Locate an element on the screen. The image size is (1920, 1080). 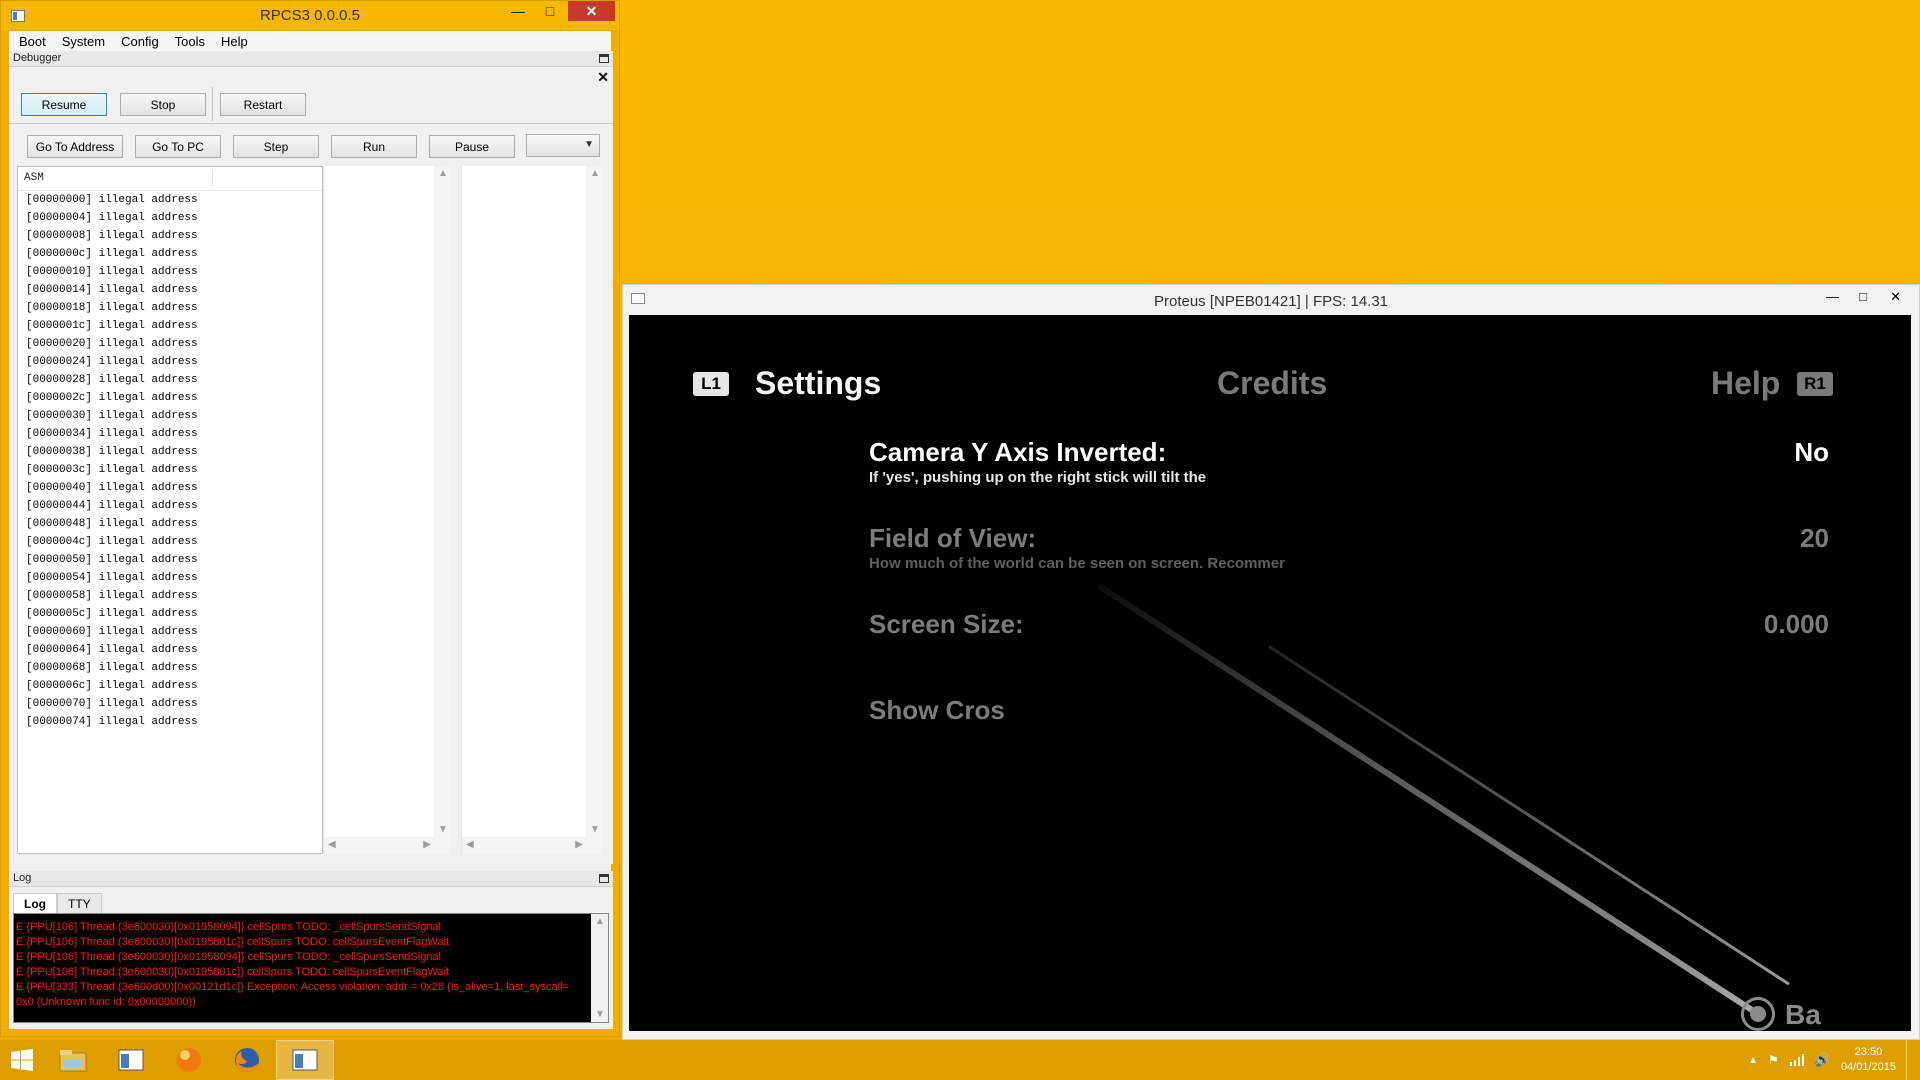
asm-line: [00000010] illegal address is located at coordinates (170, 272).